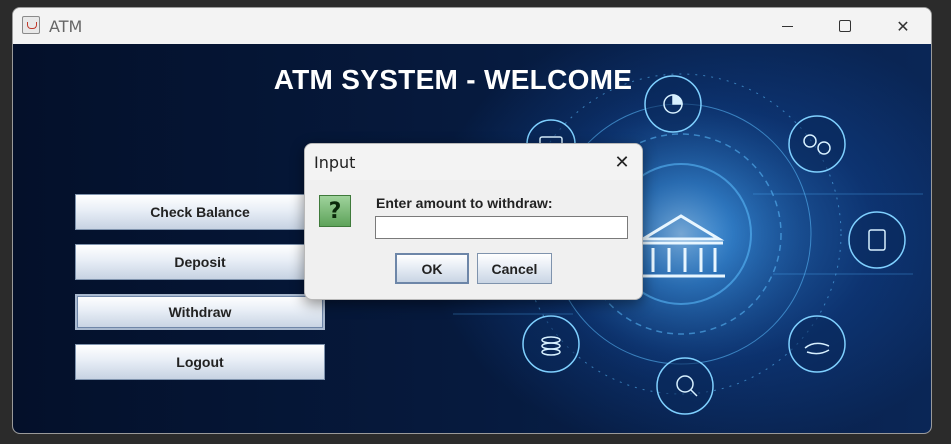  What do you see at coordinates (432, 268) in the screenshot?
I see `ok-button: OK` at bounding box center [432, 268].